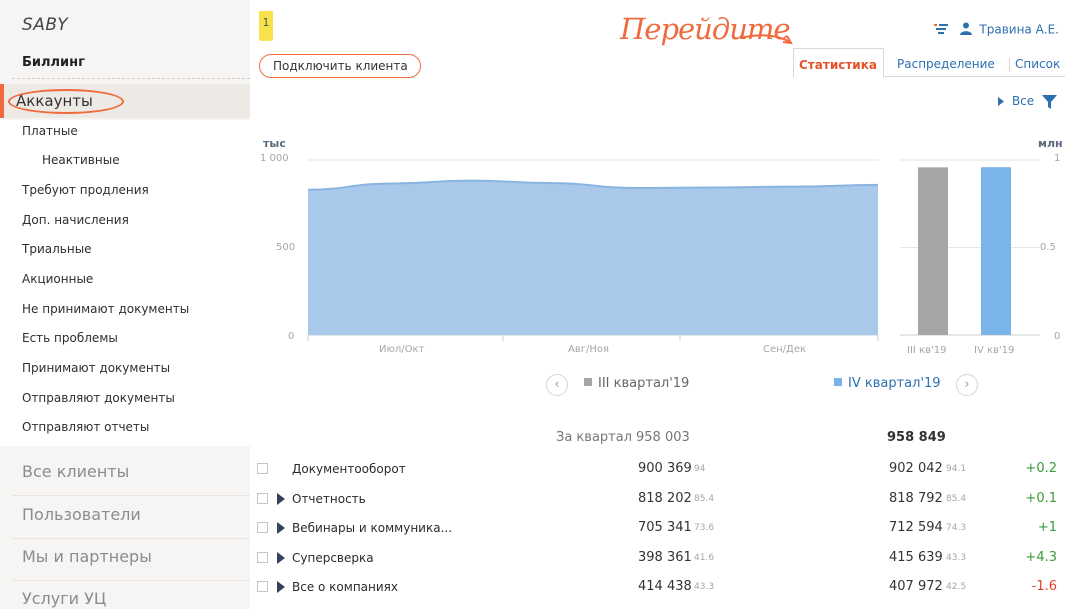 The width and height of the screenshot is (1065, 609). Describe the element at coordinates (2, 101) in the screenshot. I see `active-indicator` at that location.